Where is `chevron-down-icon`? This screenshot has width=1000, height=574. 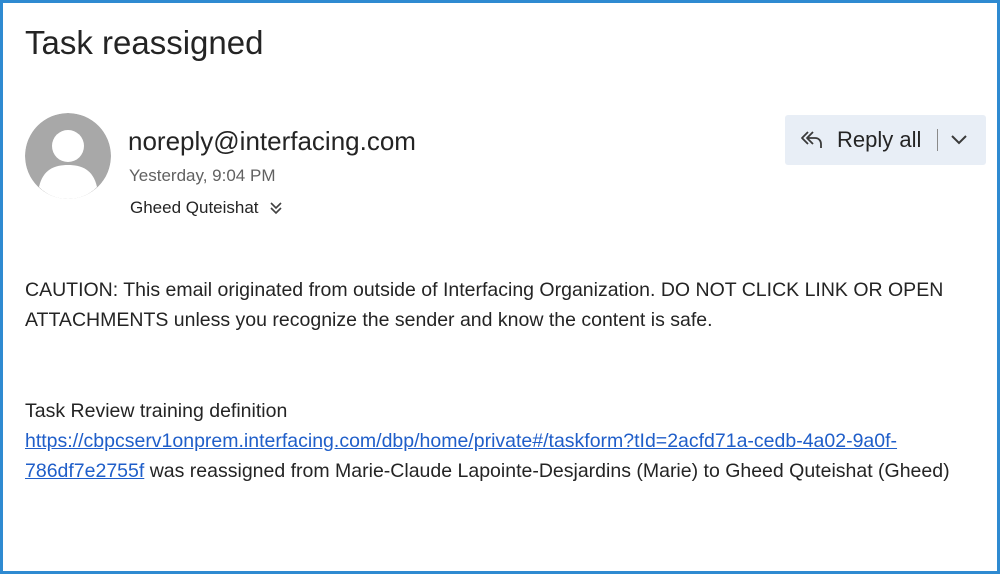
chevron-down-icon is located at coordinates (959, 140).